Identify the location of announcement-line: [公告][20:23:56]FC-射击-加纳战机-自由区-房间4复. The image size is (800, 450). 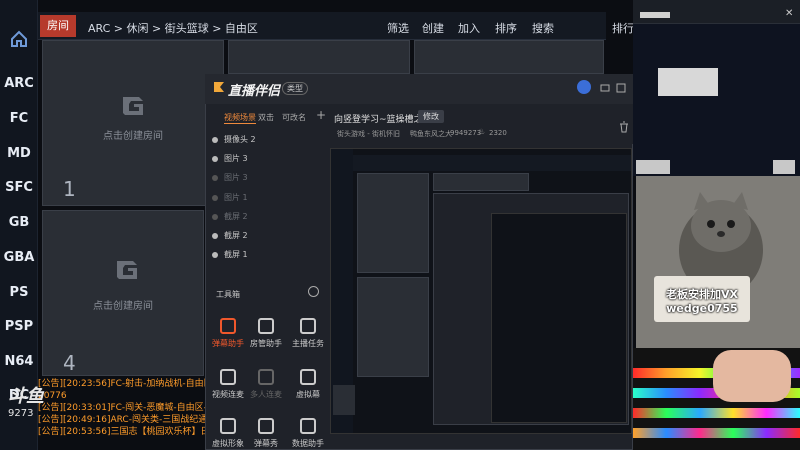
(123, 384).